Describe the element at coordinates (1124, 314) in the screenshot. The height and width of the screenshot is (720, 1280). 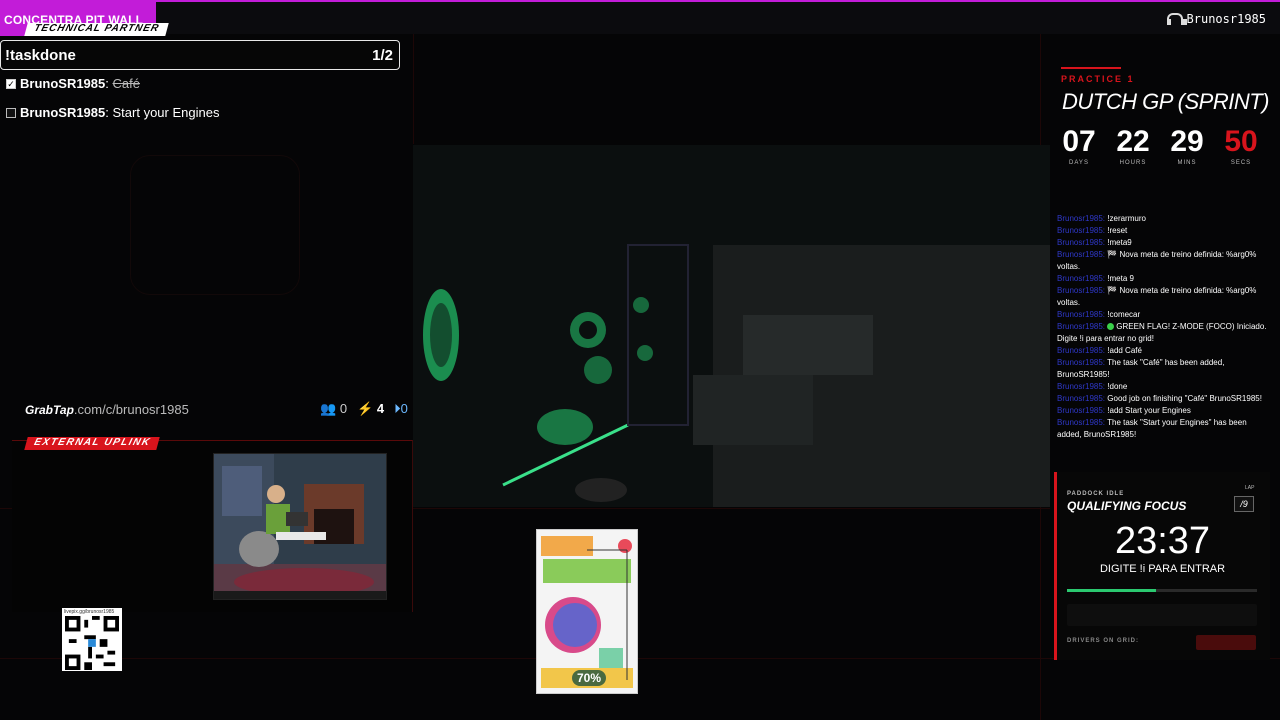
I see `chat-text: !comecar` at that location.